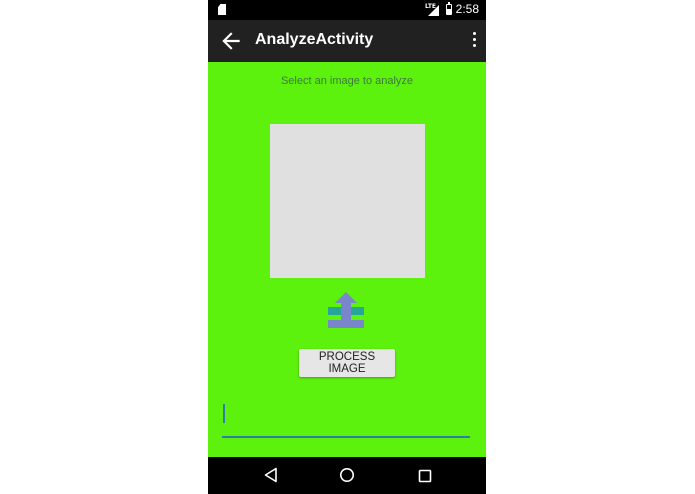  I want to click on nav-back-icon, so click(270, 475).